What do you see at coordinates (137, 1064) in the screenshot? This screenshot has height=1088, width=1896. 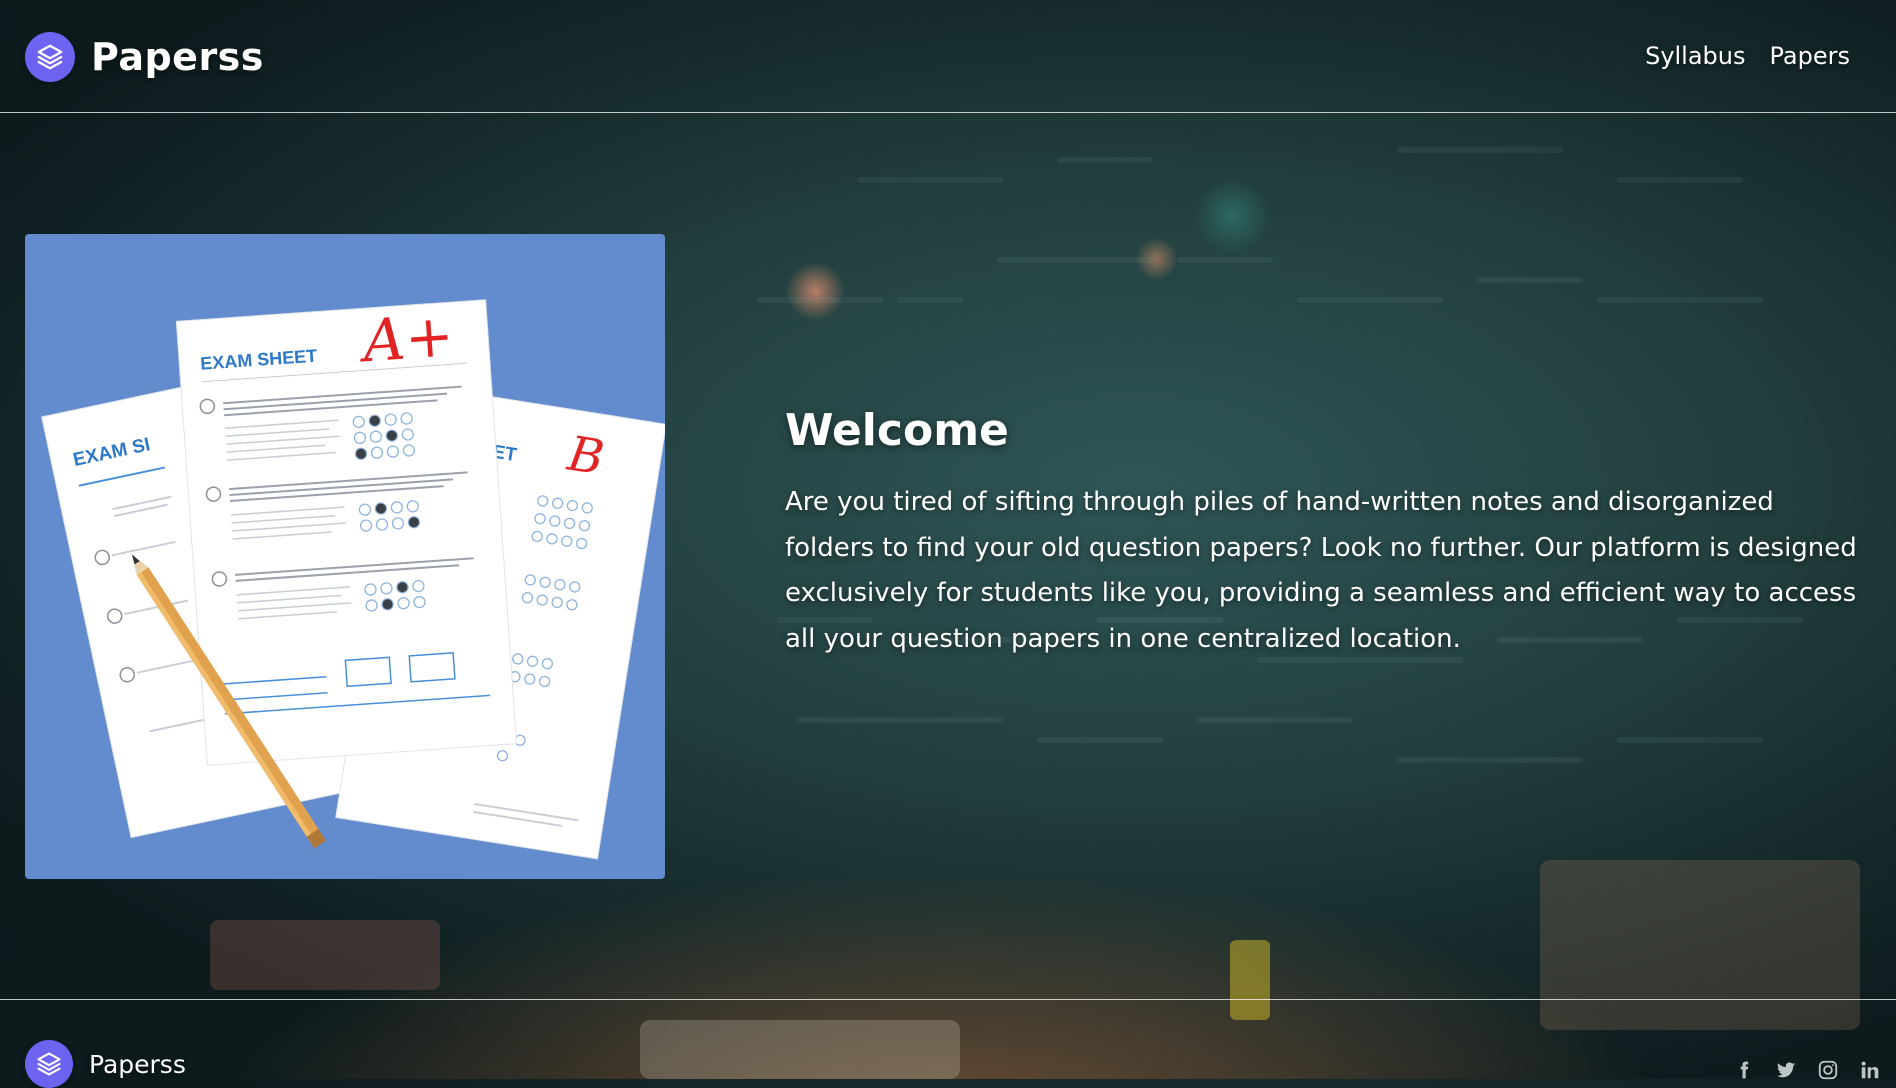 I see `footer-brand-name: Paperss` at bounding box center [137, 1064].